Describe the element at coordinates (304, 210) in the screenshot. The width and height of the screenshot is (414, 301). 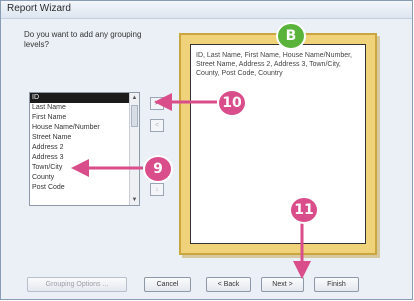
I see `callout-11-badge: 11` at that location.